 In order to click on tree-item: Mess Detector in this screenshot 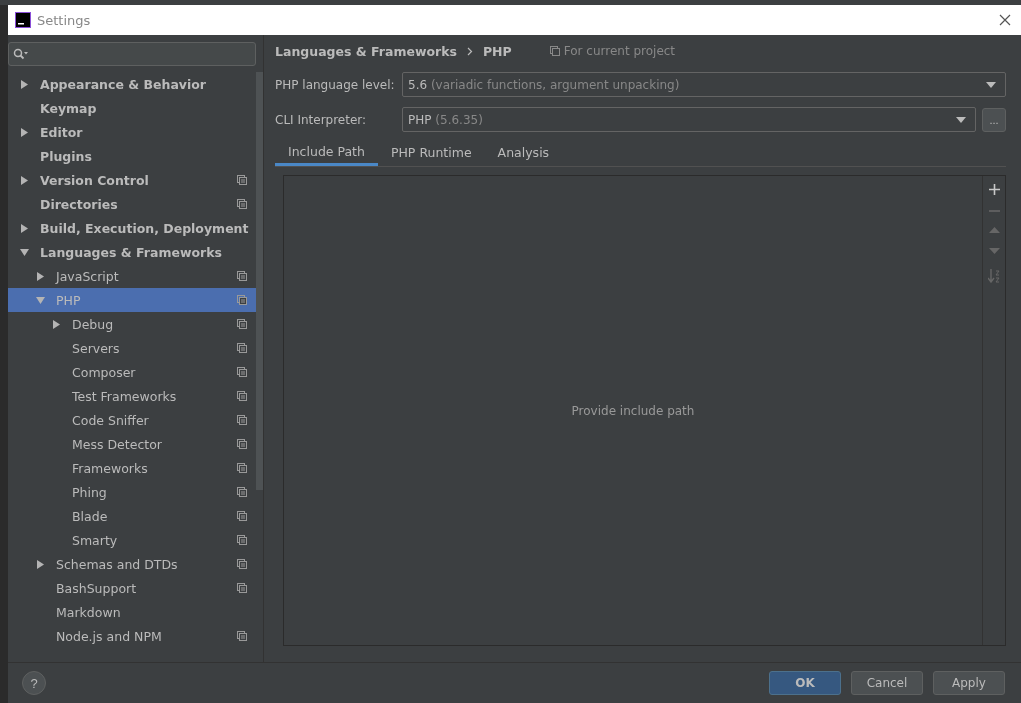, I will do `click(132, 444)`.